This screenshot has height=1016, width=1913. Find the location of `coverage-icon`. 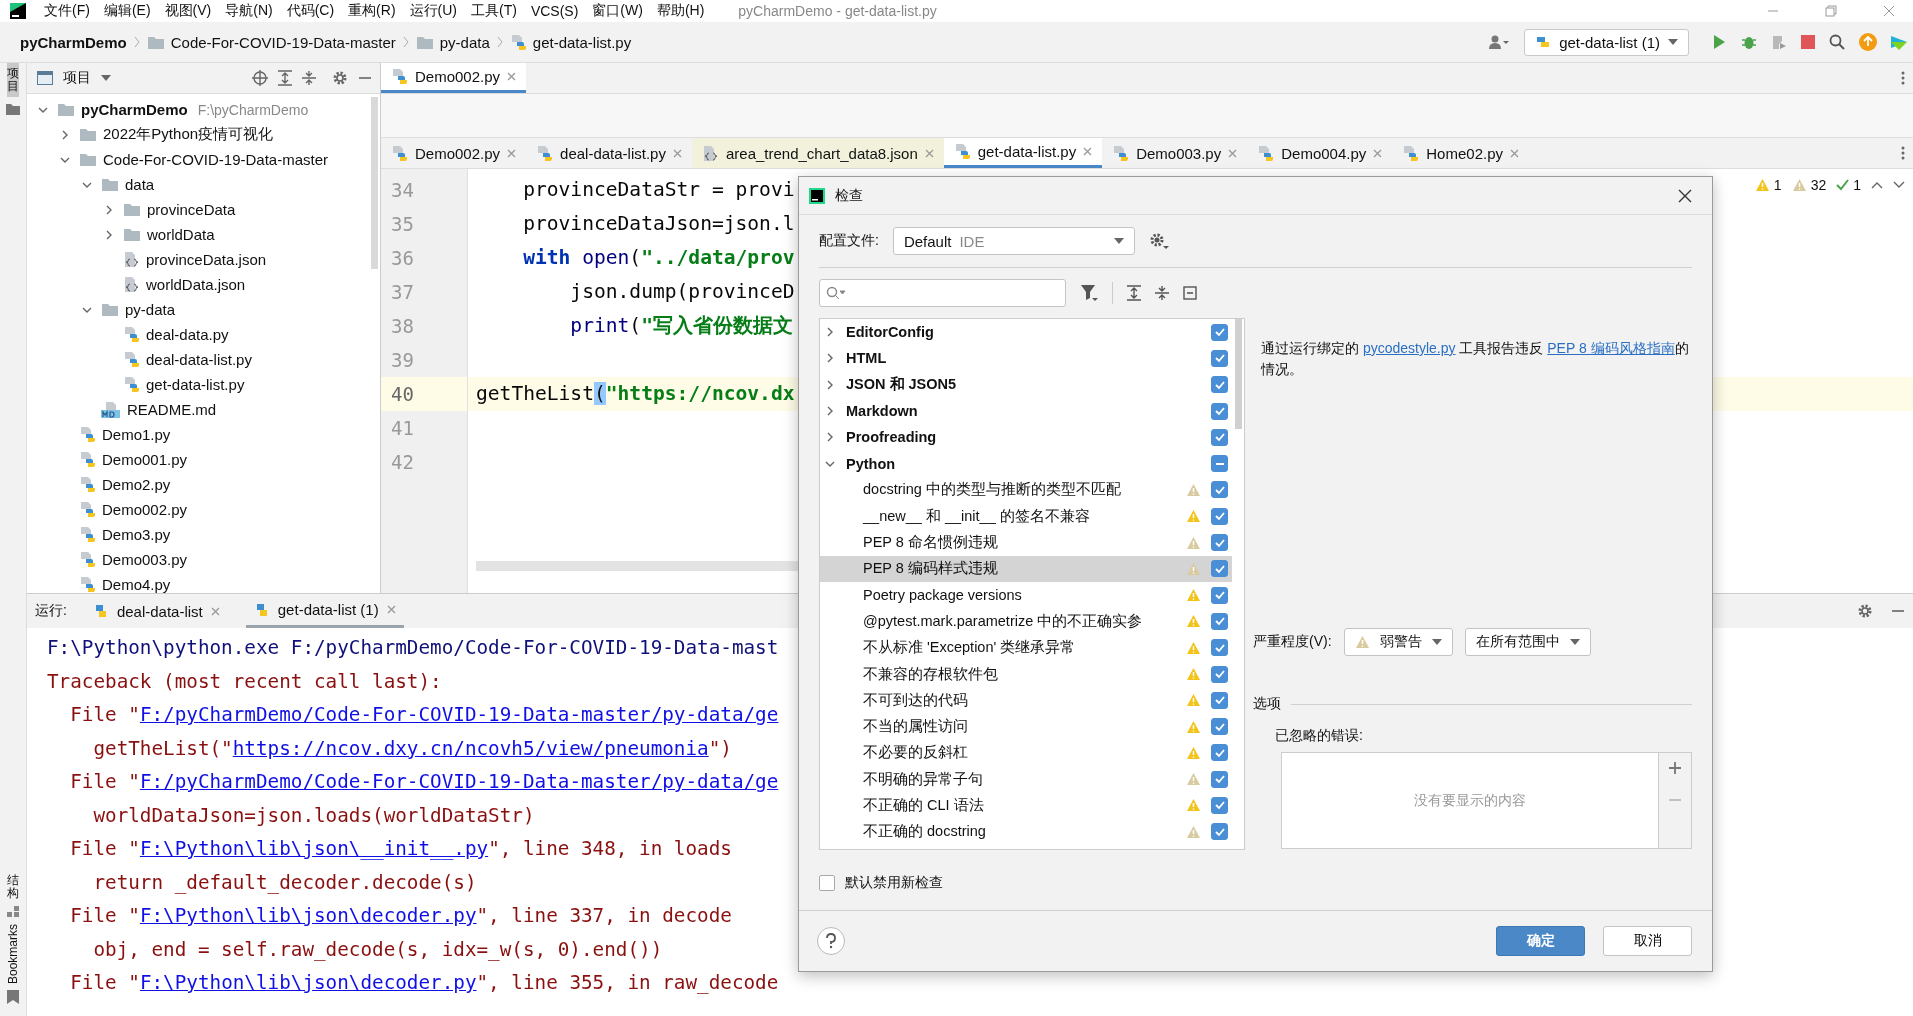

coverage-icon is located at coordinates (1779, 42).